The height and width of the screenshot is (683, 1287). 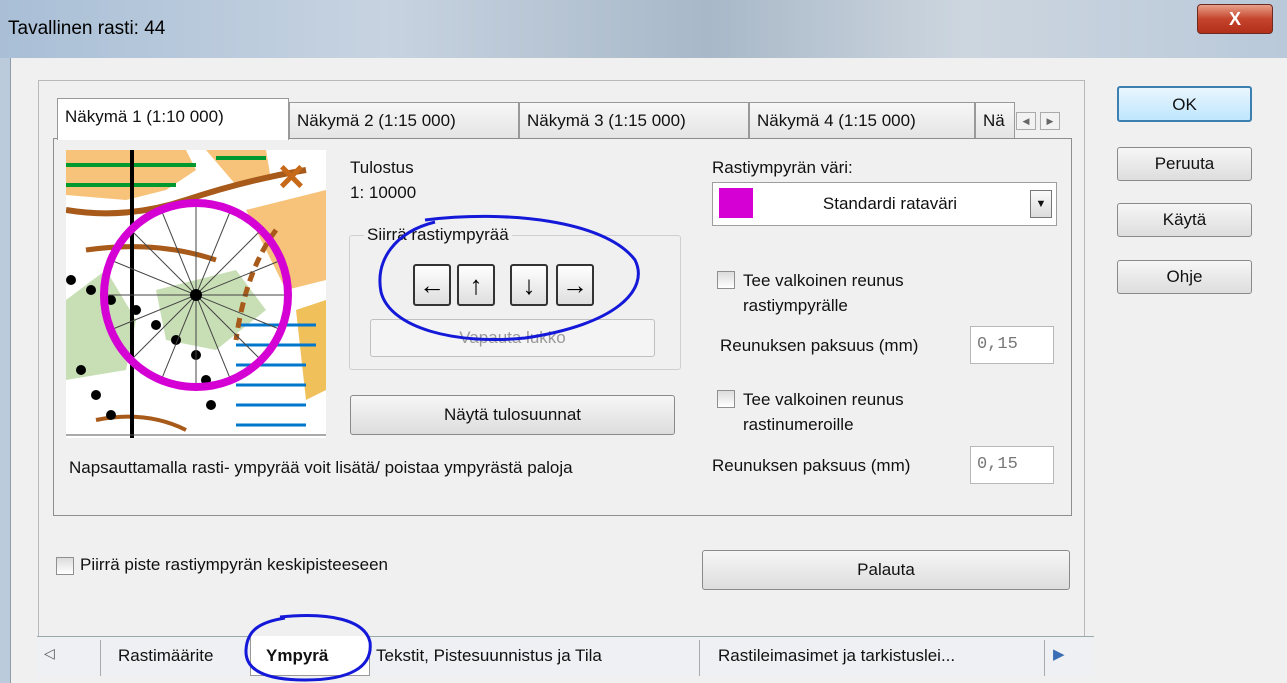 What do you see at coordinates (1026, 121) in the screenshot?
I see `tab-scroll-left-icon: ◀` at bounding box center [1026, 121].